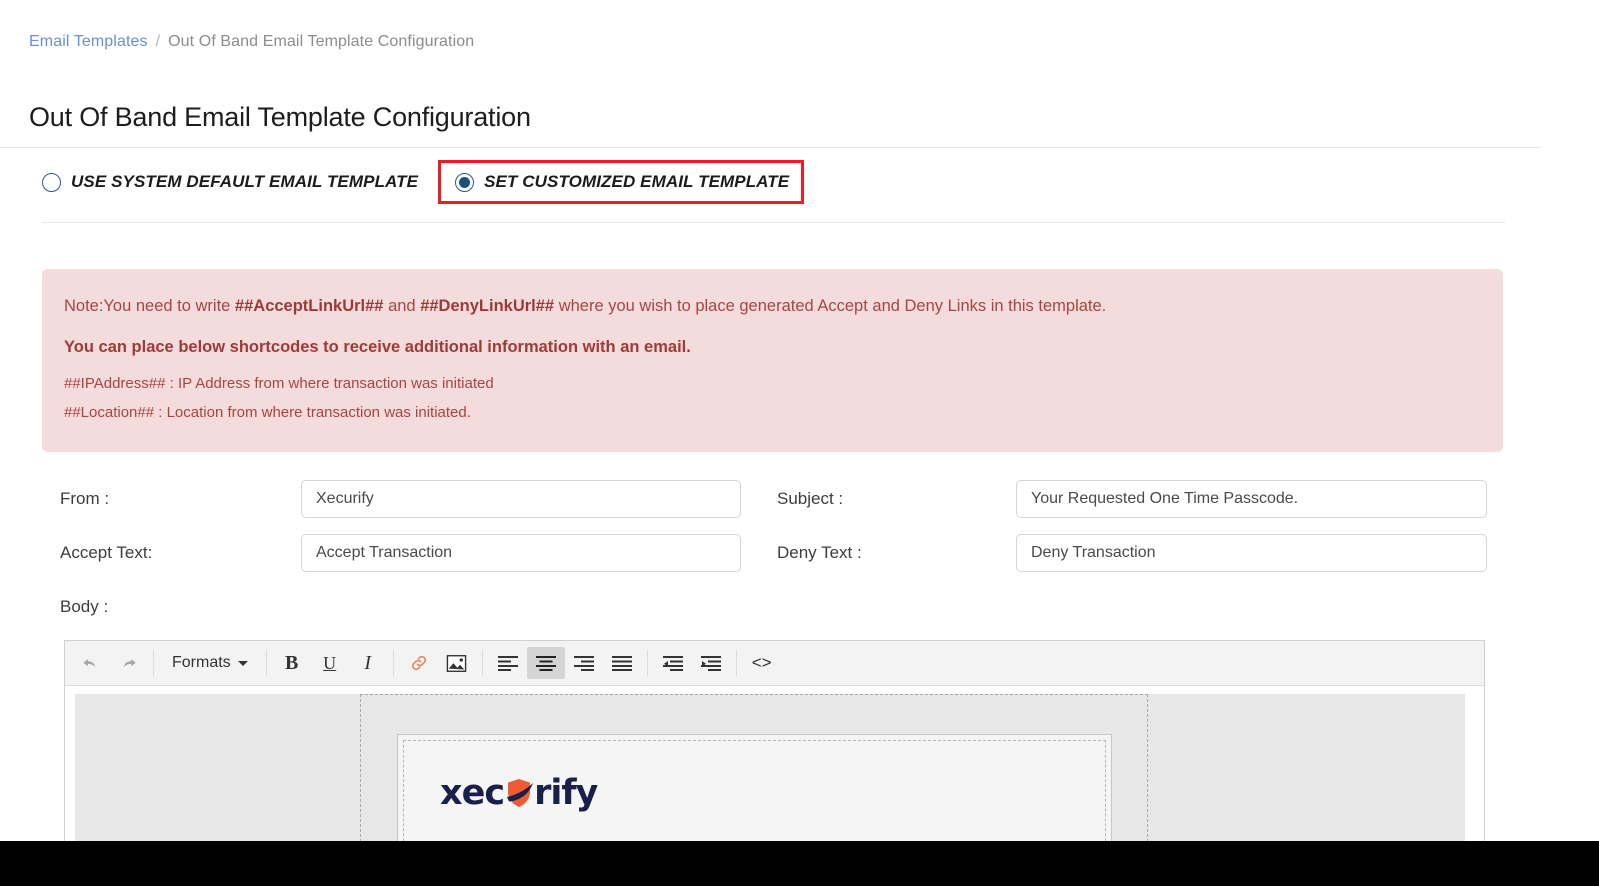 The image size is (1599, 886). What do you see at coordinates (1251, 499) in the screenshot?
I see `subject-input` at bounding box center [1251, 499].